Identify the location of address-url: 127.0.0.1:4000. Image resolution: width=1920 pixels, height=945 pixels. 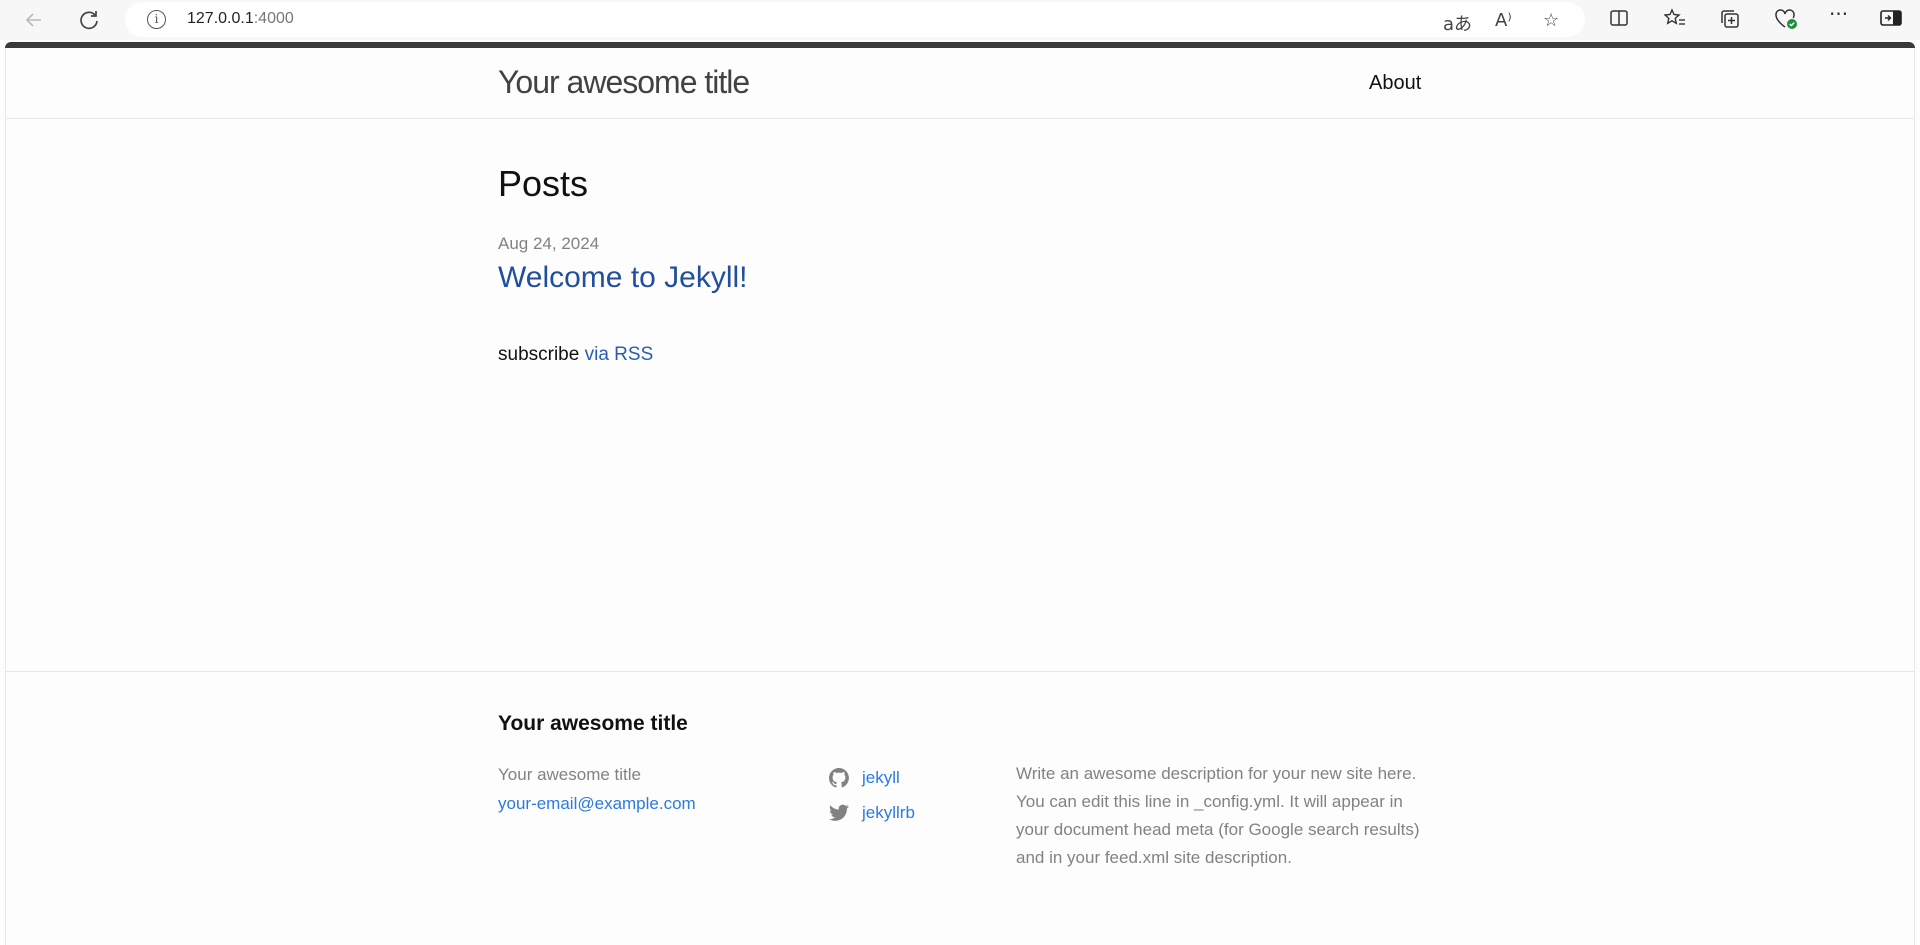
(240, 19).